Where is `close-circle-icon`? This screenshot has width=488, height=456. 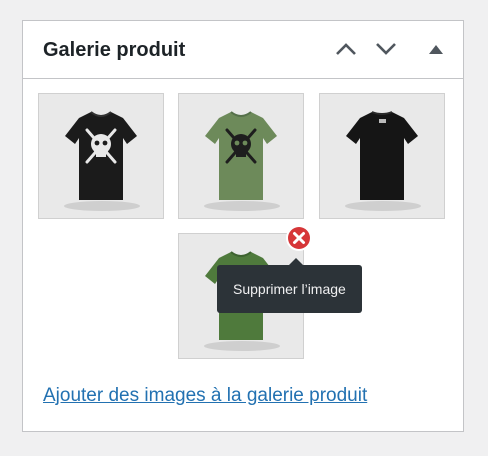 close-circle-icon is located at coordinates (299, 238).